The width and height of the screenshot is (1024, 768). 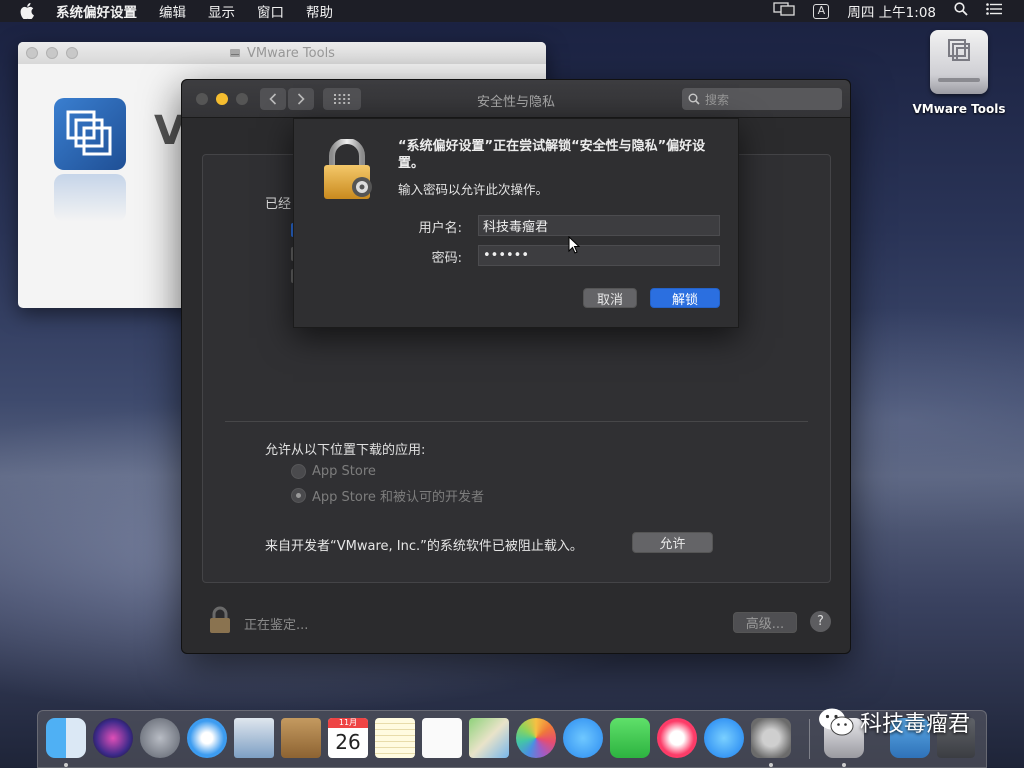 What do you see at coordinates (398, 497) in the screenshot?
I see `radio-label: App Store 和被认可的开发者` at bounding box center [398, 497].